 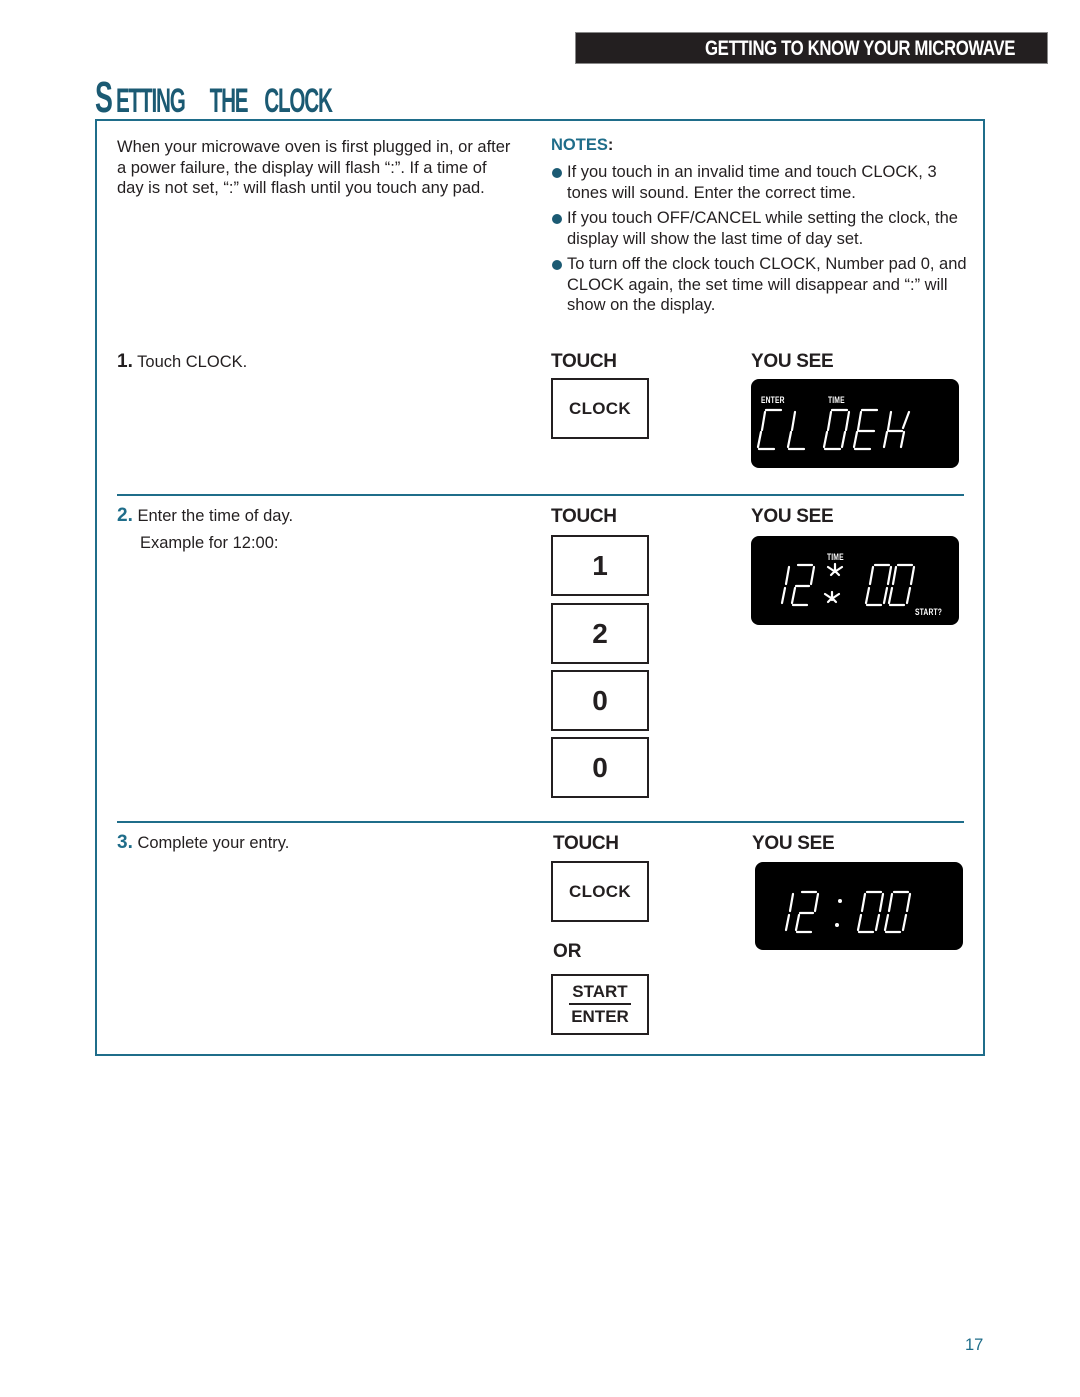 I want to click on notes-heading: NOTES:, so click(x=582, y=145).